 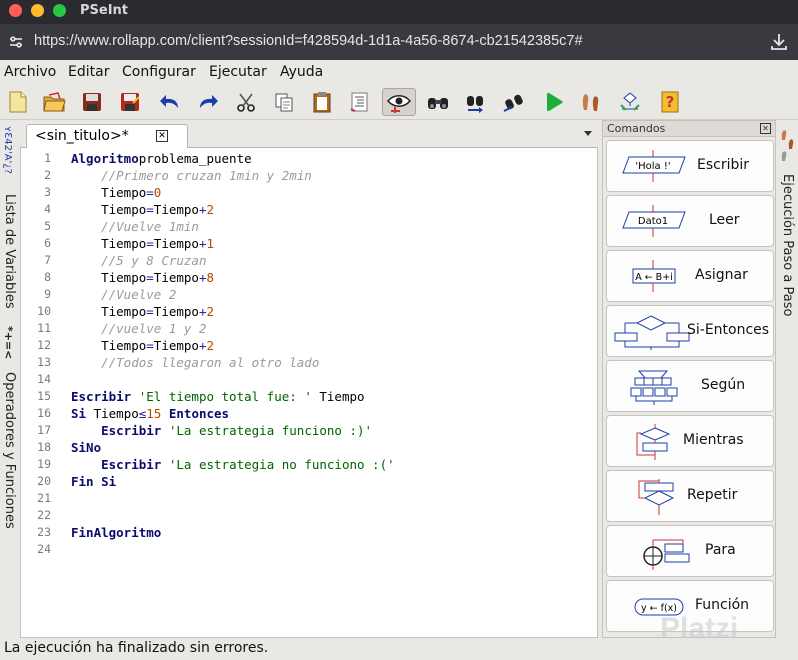 What do you see at coordinates (788, 379) in the screenshot?
I see `right-side-tabs: Ejecución Paso a Paso` at bounding box center [788, 379].